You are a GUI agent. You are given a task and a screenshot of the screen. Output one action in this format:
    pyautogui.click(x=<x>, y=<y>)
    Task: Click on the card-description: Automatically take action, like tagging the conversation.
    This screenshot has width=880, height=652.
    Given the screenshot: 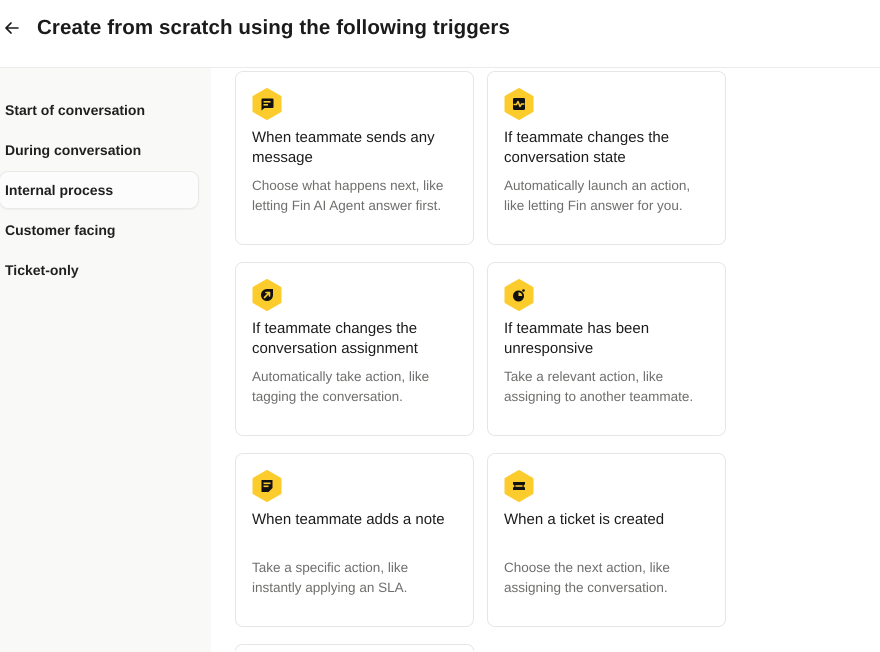 What is the action you would take?
    pyautogui.click(x=341, y=387)
    